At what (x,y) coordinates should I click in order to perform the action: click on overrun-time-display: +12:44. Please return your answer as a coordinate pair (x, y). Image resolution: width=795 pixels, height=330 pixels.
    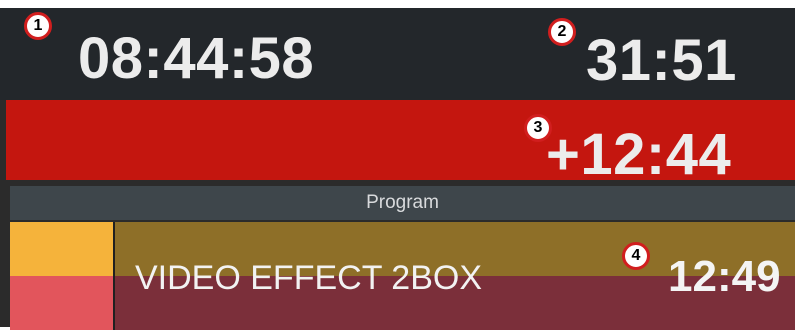
    Looking at the image, I should click on (639, 154).